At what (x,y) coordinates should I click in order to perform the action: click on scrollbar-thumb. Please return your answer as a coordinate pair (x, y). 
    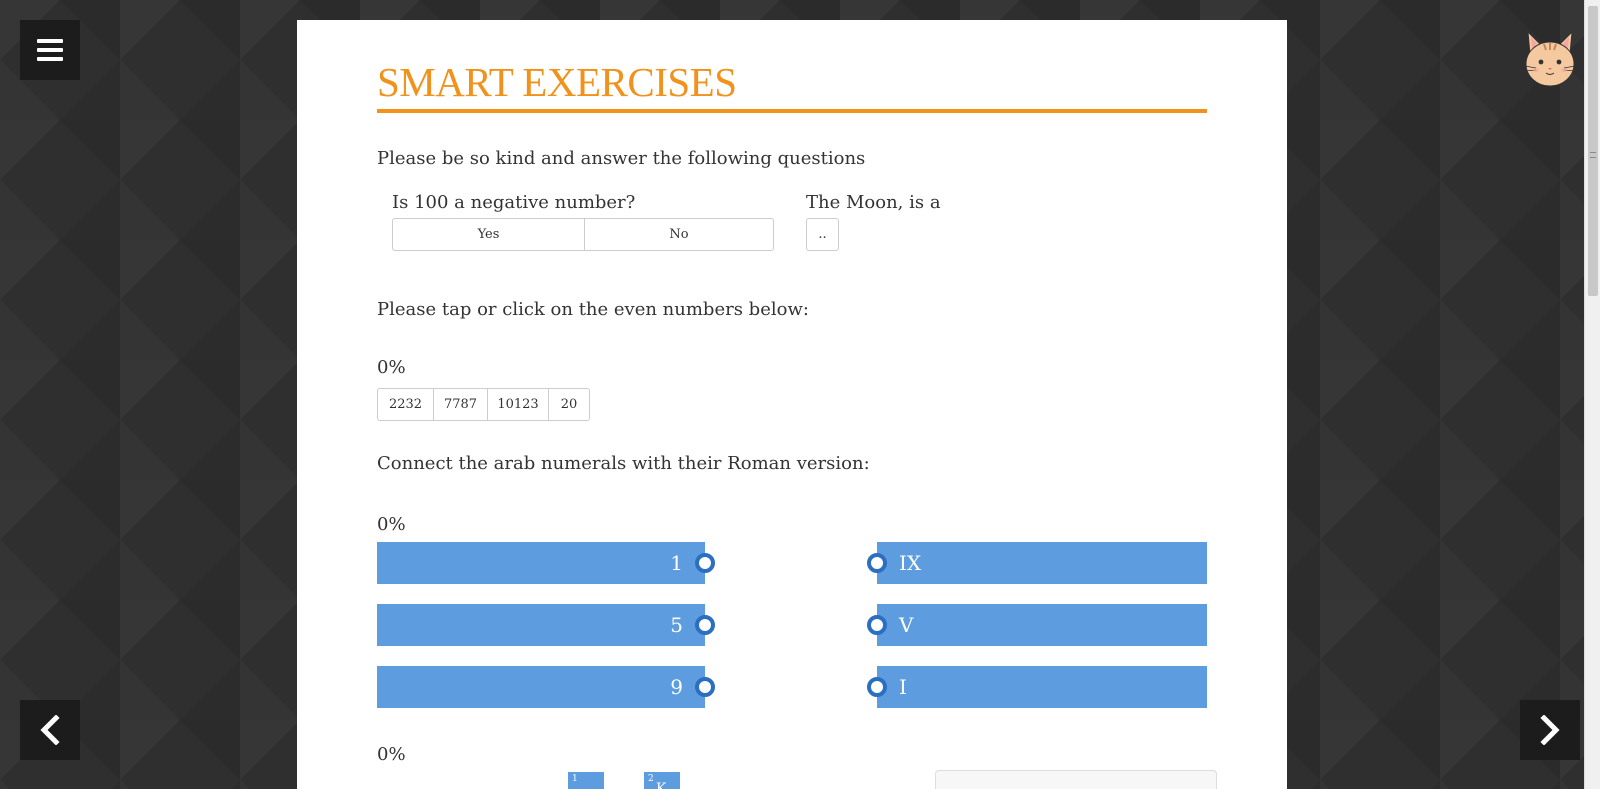
    Looking at the image, I should click on (1593, 151).